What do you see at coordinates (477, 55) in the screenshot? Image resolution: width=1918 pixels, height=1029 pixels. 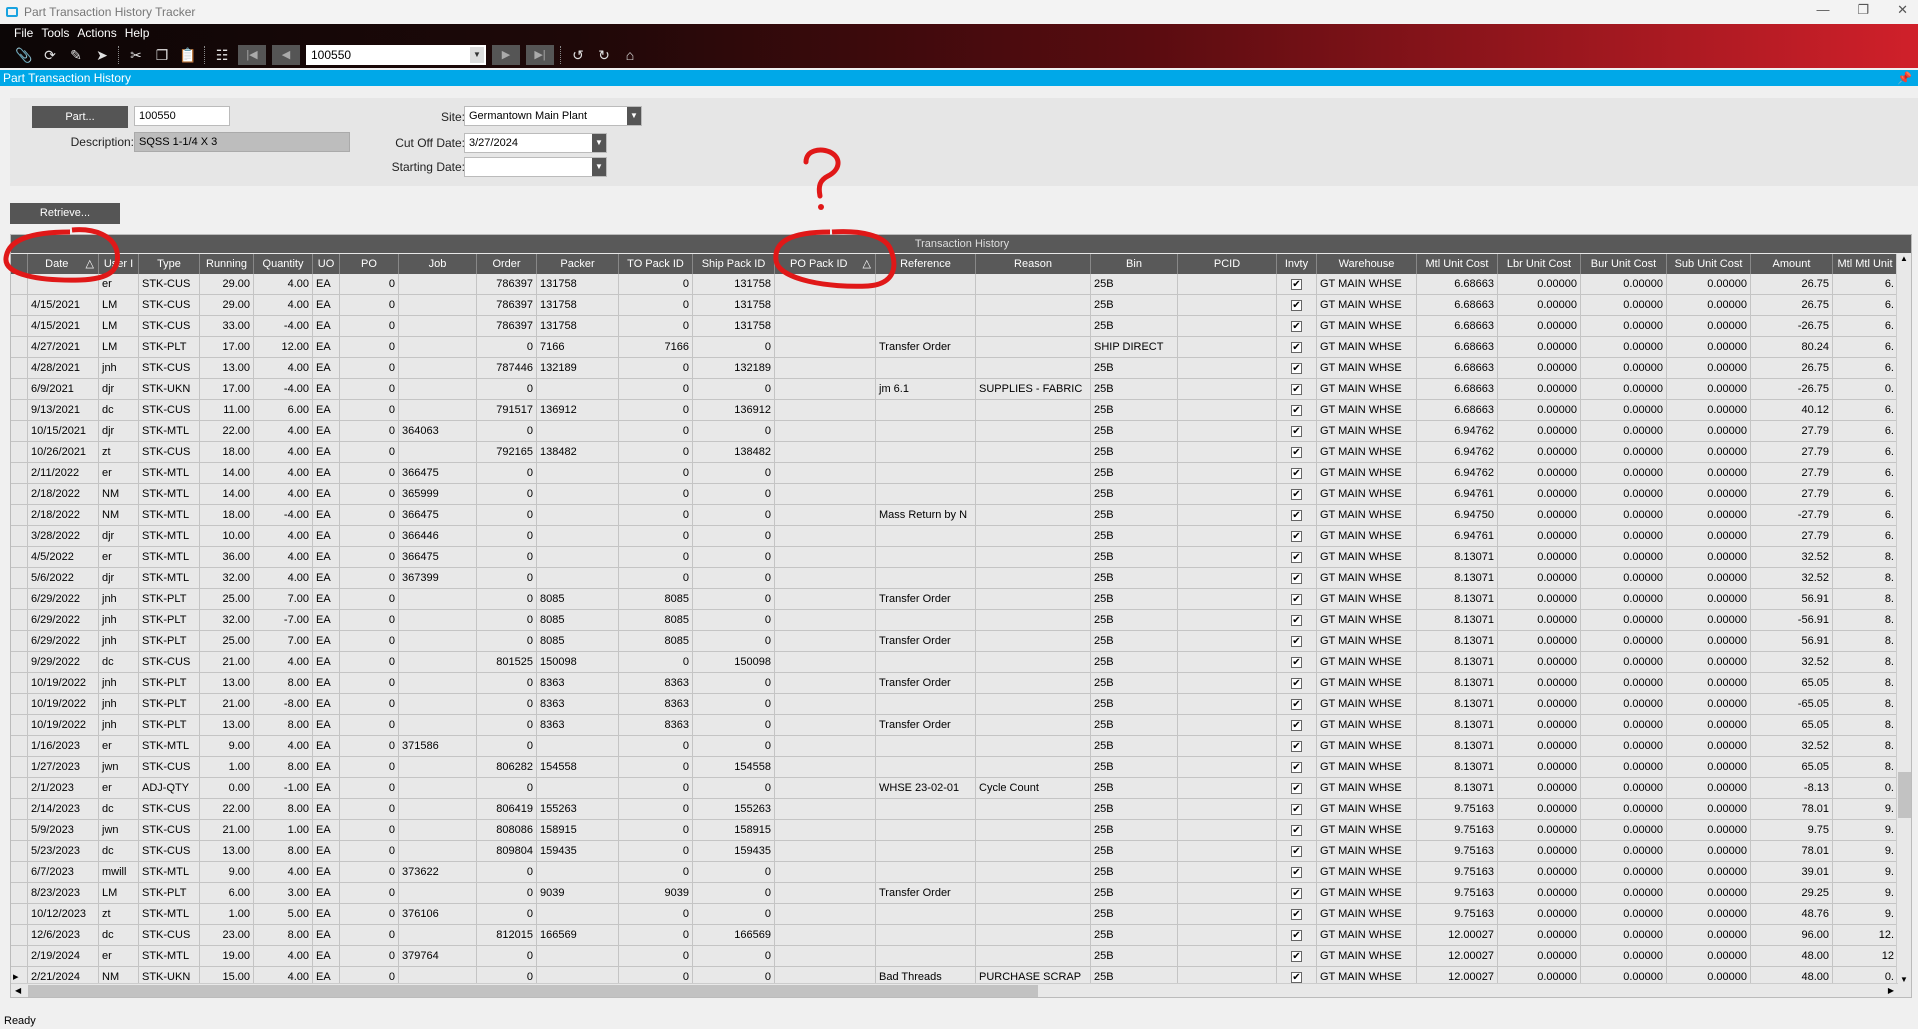 I see `chevron-down-icon: ▼` at bounding box center [477, 55].